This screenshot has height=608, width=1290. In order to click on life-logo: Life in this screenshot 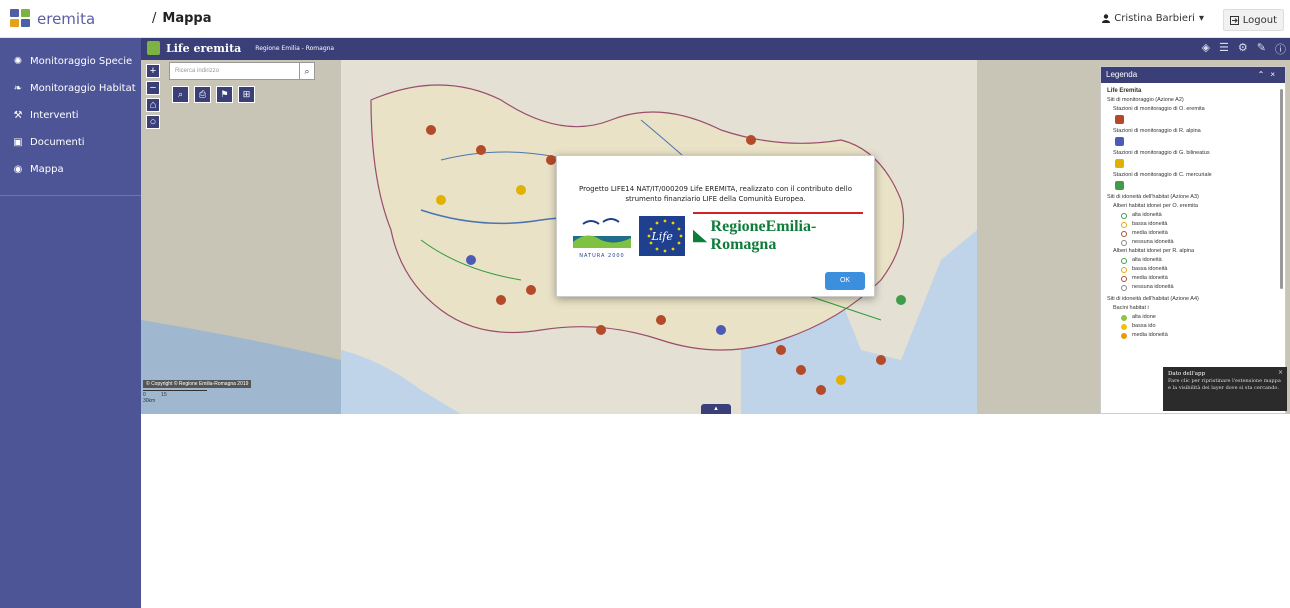, I will do `click(662, 236)`.